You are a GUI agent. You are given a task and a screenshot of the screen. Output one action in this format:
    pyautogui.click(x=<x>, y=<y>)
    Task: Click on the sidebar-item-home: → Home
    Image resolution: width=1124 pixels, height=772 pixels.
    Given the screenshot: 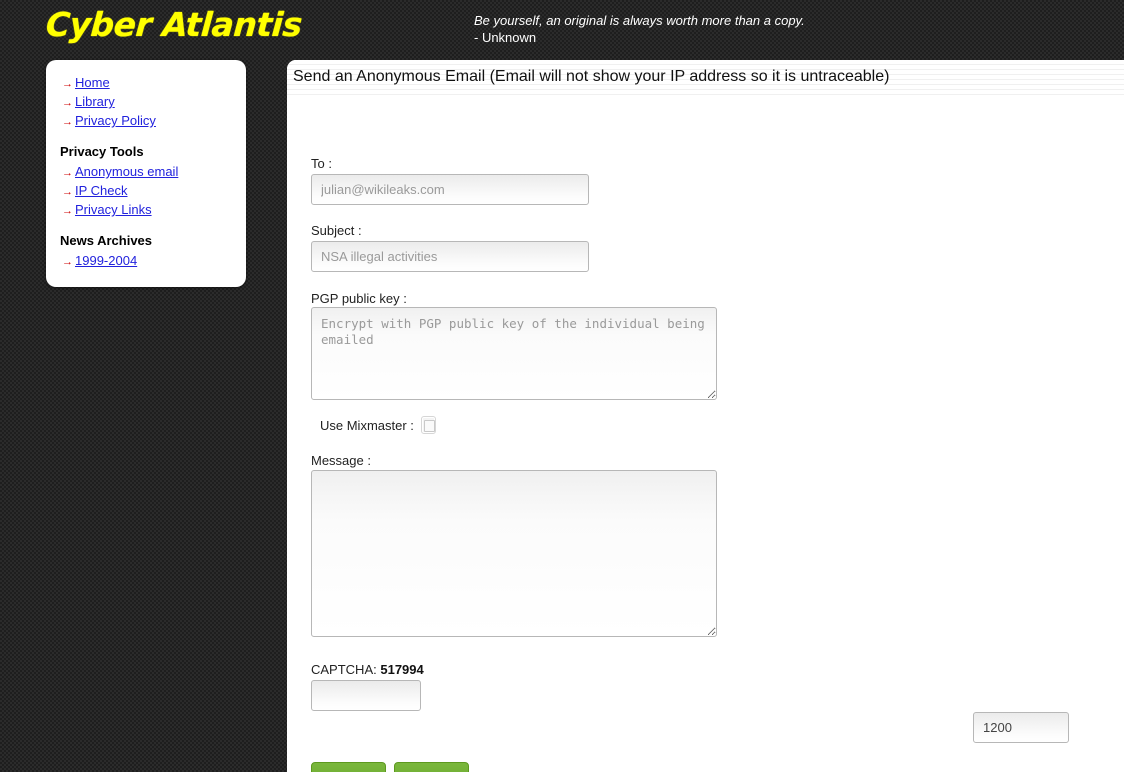 What is the action you would take?
    pyautogui.click(x=146, y=83)
    